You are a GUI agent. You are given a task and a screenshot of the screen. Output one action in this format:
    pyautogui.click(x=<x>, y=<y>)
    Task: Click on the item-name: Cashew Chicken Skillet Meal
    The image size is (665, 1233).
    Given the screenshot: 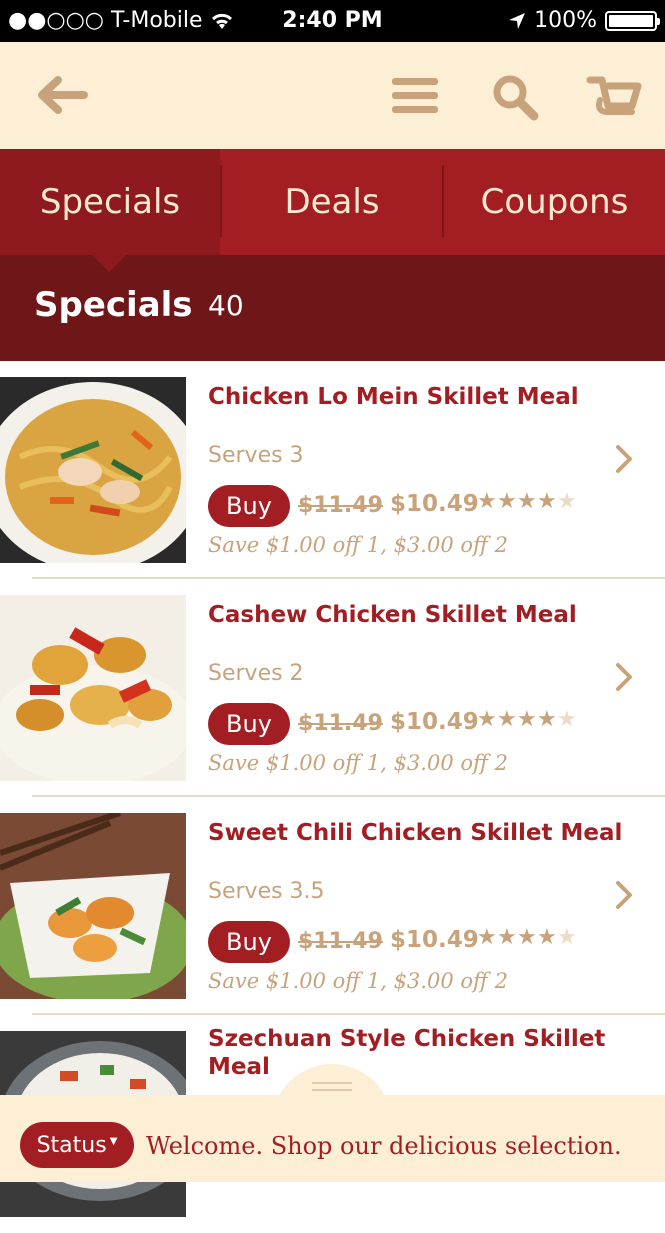 What is the action you would take?
    pyautogui.click(x=418, y=615)
    